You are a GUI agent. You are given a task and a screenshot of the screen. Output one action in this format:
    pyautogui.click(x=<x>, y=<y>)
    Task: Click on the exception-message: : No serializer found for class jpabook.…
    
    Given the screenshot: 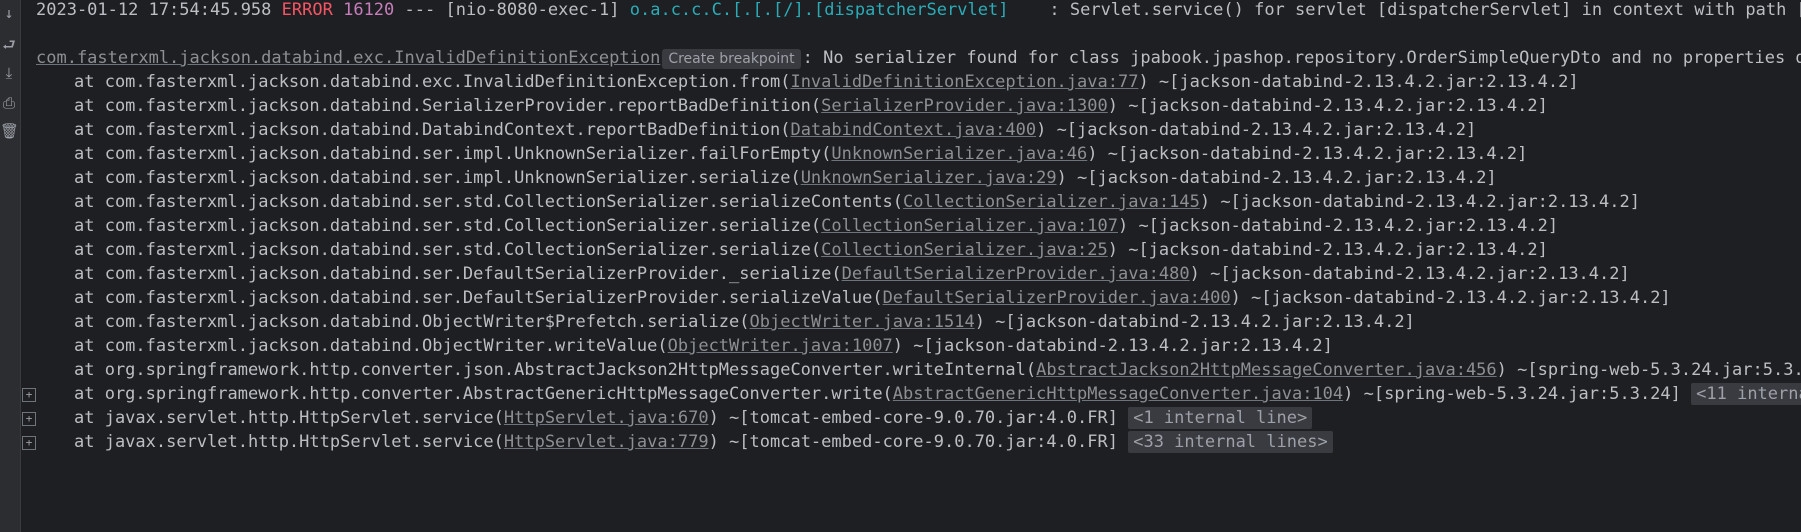 What is the action you would take?
    pyautogui.click(x=1301, y=58)
    